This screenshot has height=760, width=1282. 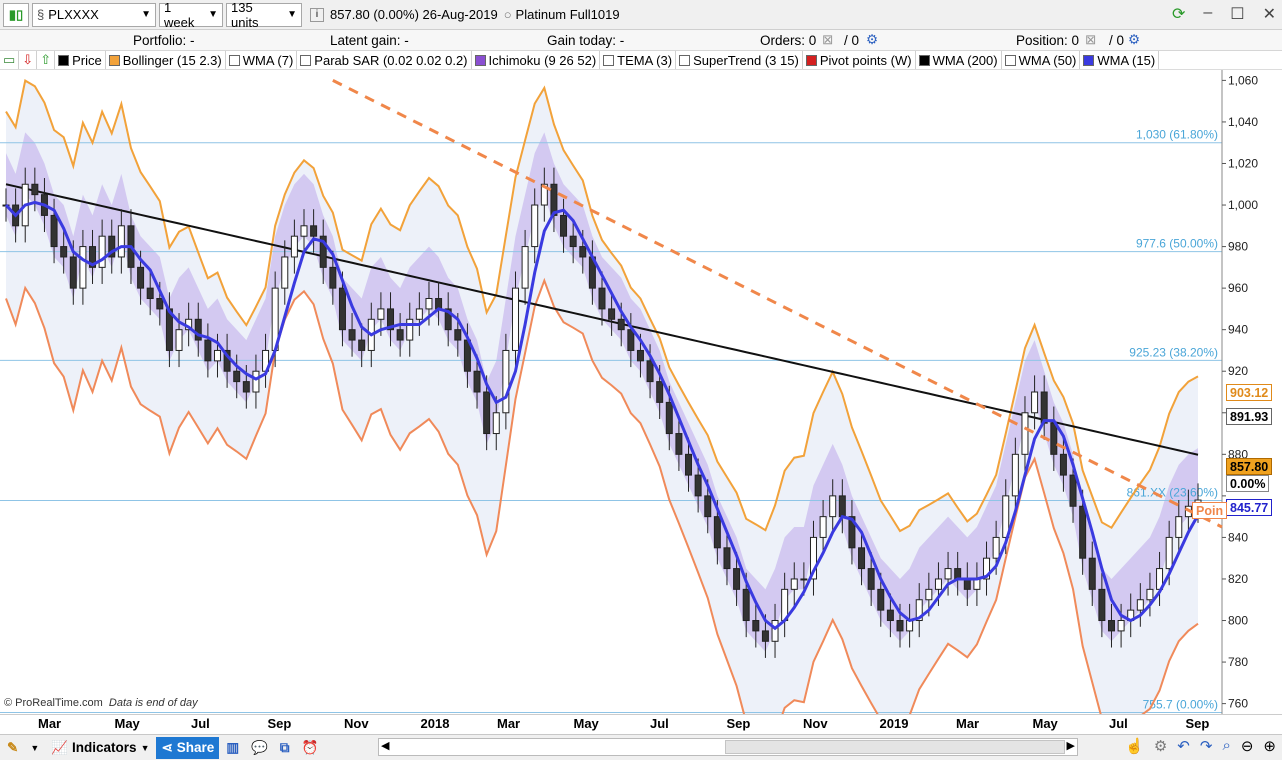 What do you see at coordinates (1178, 14) in the screenshot?
I see `refresh-icon: ⟳` at bounding box center [1178, 14].